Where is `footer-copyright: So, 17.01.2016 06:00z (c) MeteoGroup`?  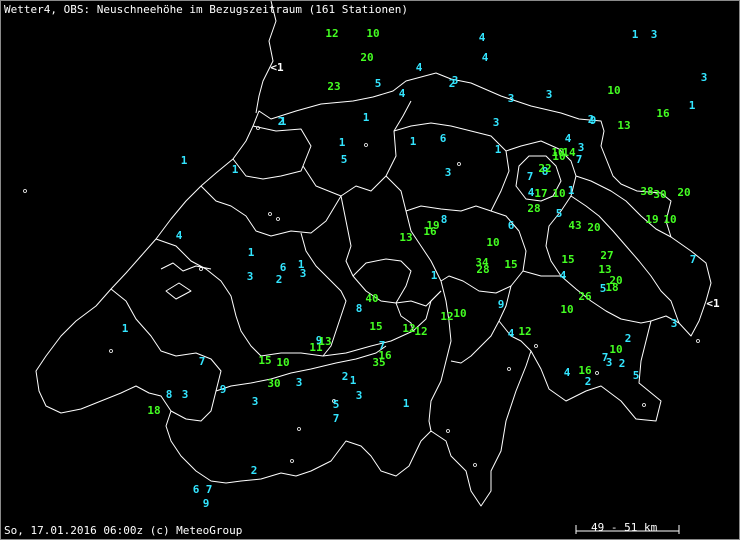
footer-copyright: So, 17.01.2016 06:00z (c) MeteoGroup is located at coordinates (123, 530).